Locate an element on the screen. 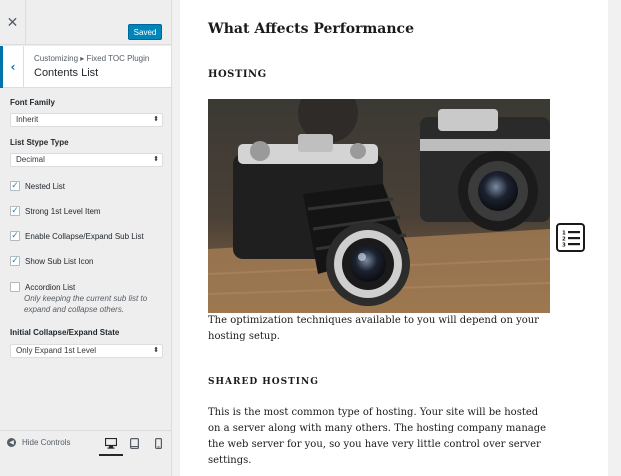  preview-desktop-button is located at coordinates (111, 443).